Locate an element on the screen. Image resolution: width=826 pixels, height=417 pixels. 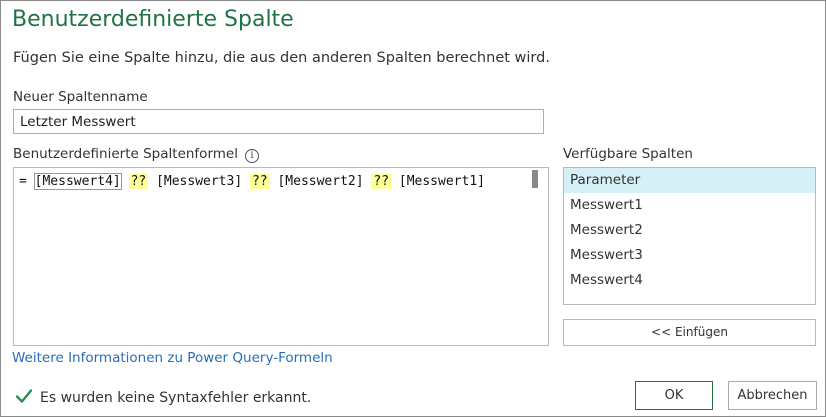
column-item-messwert4: Messwert4 is located at coordinates (689, 280).